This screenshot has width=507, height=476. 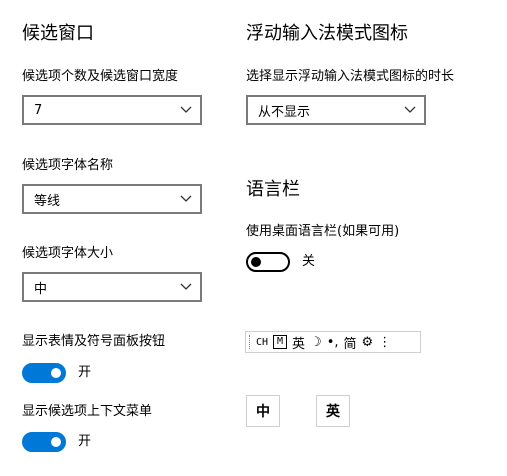 What do you see at coordinates (367, 342) in the screenshot?
I see `gear-icon: ⚙` at bounding box center [367, 342].